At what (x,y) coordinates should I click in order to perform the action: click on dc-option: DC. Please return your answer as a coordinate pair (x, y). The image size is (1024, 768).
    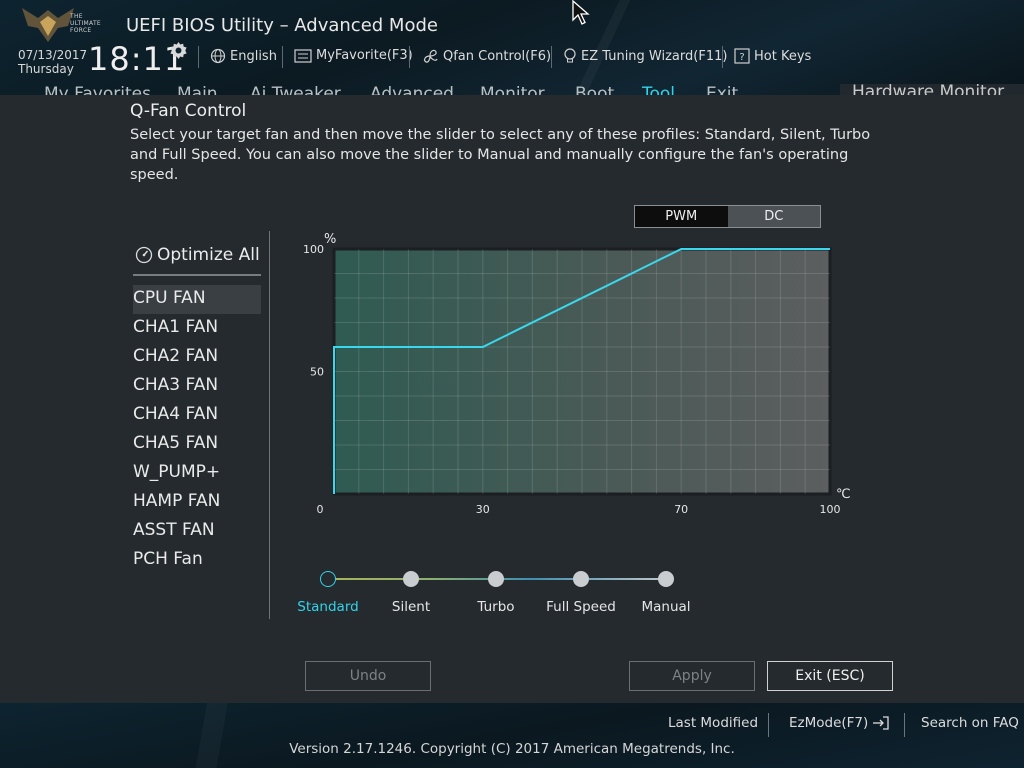
    Looking at the image, I should click on (773, 216).